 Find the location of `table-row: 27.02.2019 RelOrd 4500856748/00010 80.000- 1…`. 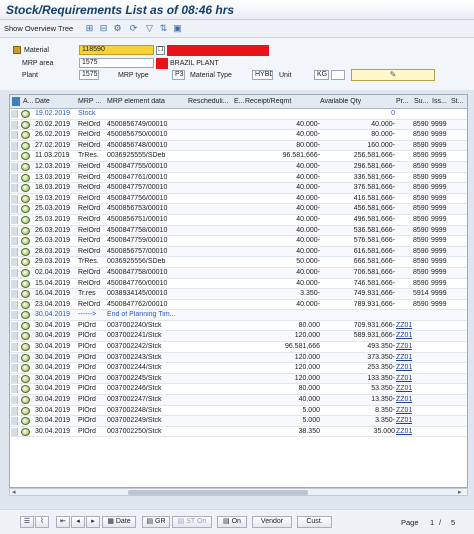

table-row: 27.02.2019 RelOrd 4500856748/00010 80.000- 1… is located at coordinates (238, 146).